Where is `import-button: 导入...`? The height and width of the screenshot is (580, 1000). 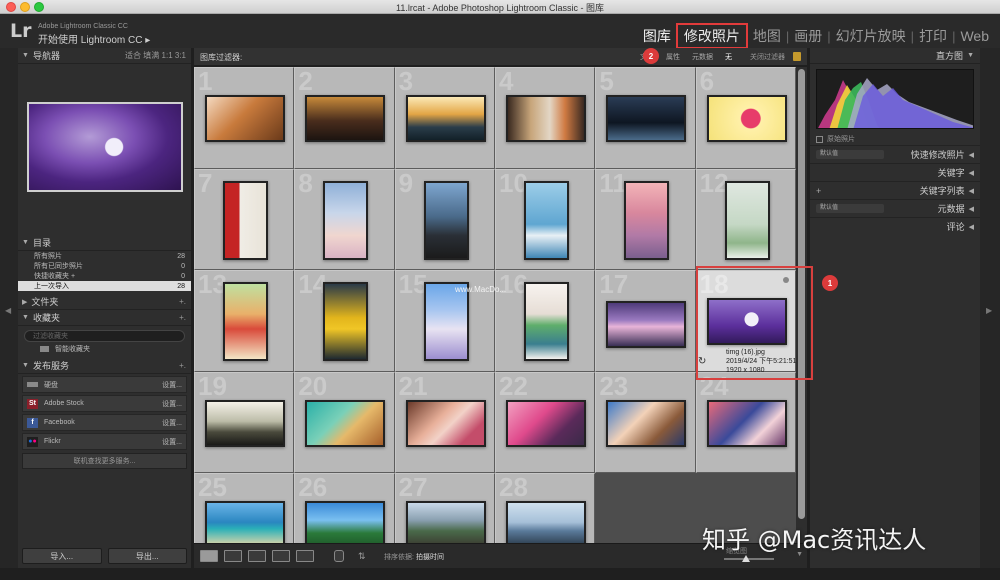
import-button: 导入... is located at coordinates (62, 556).